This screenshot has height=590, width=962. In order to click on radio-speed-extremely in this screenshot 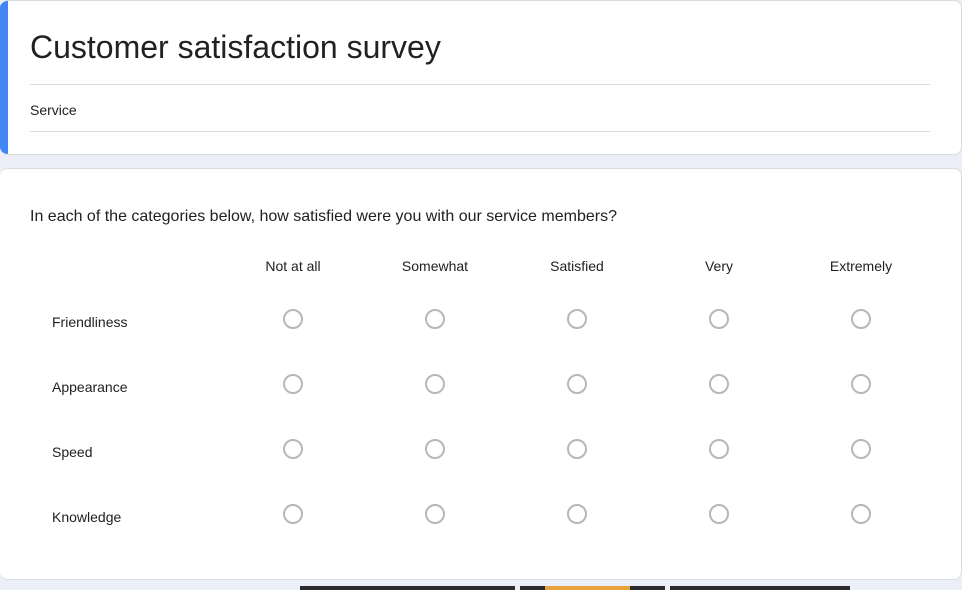, I will do `click(861, 449)`.